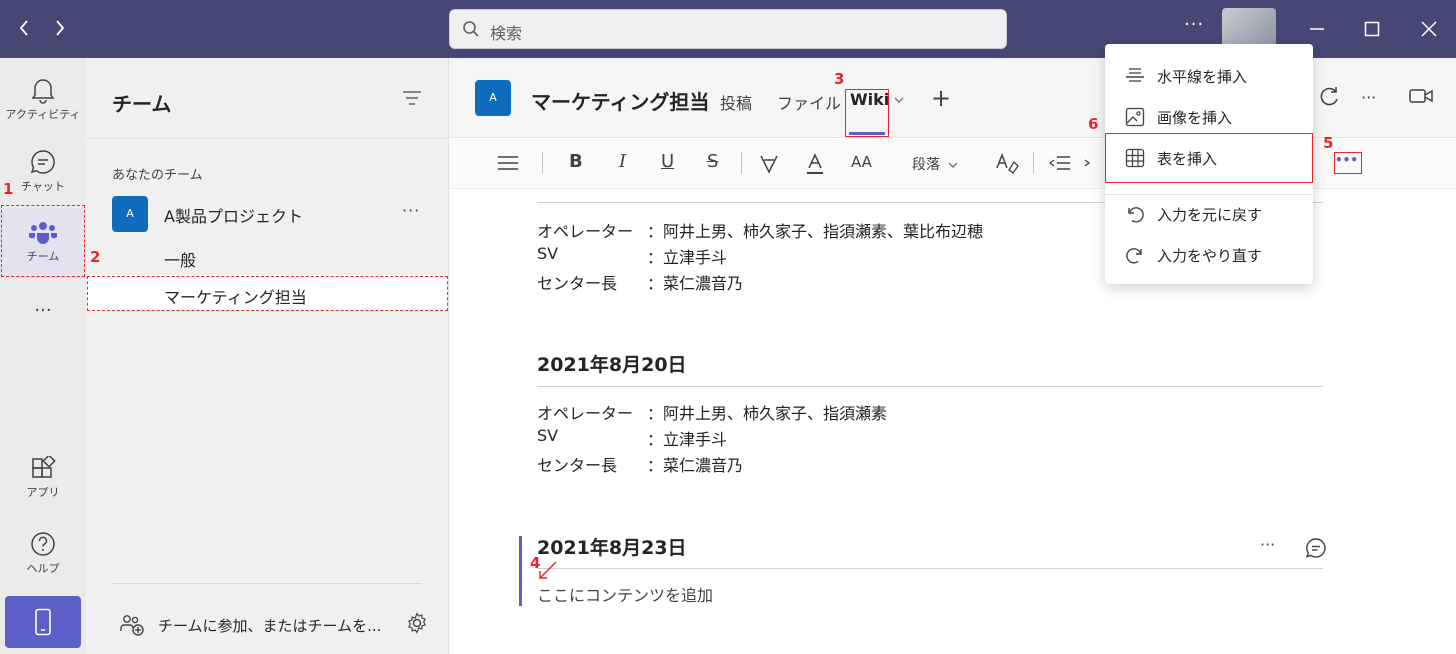 This screenshot has width=1456, height=654. Describe the element at coordinates (1267, 544) in the screenshot. I see `section-more-button: ···` at that location.